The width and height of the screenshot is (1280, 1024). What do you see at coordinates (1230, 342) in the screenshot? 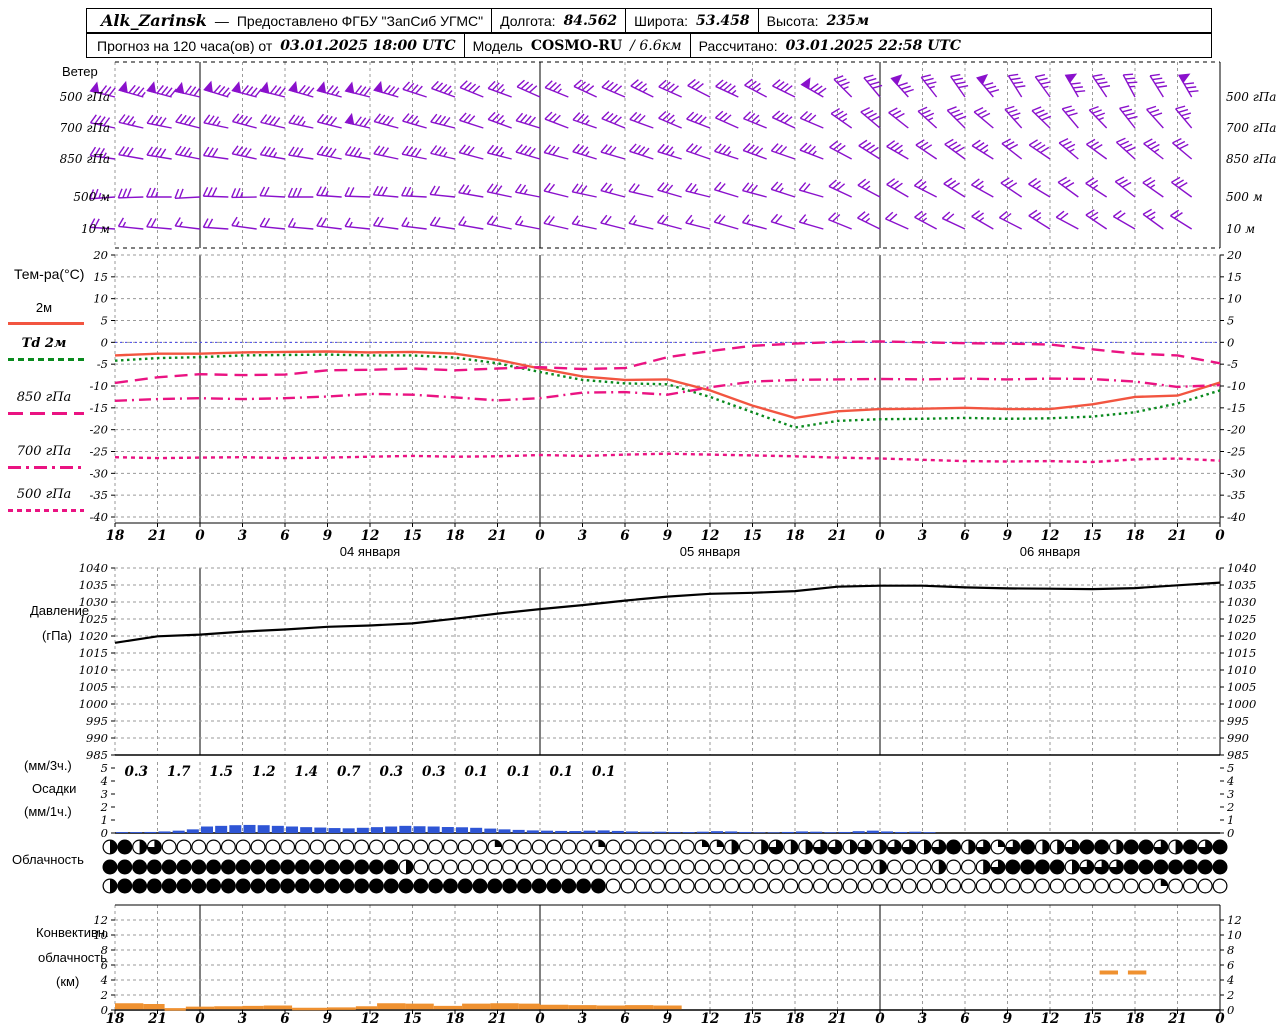
I see `svg-text: 0` at bounding box center [1230, 342].